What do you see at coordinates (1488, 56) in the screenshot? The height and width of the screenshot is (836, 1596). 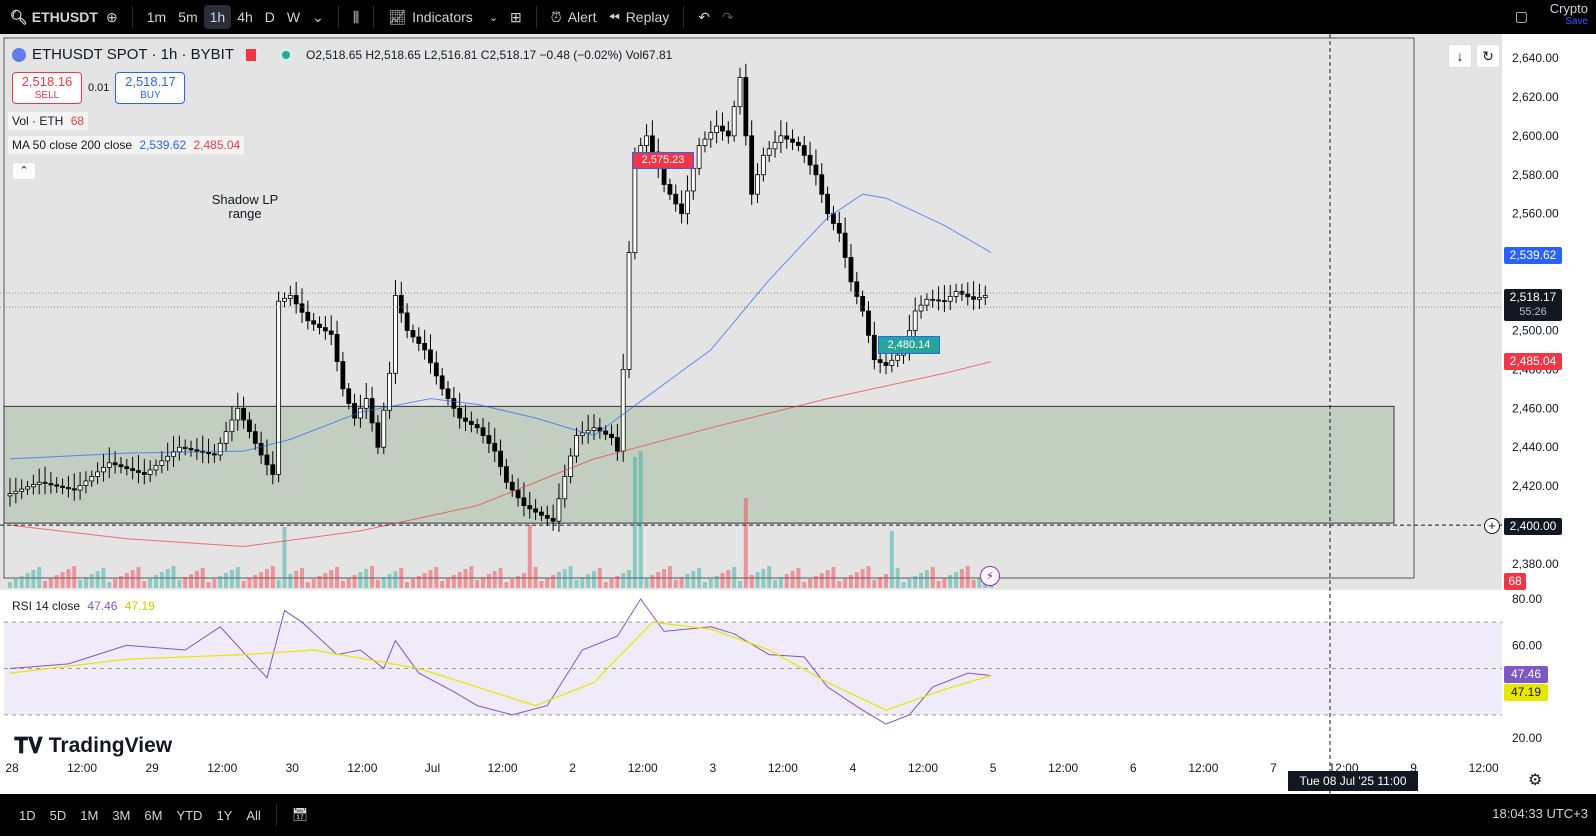 I see `reset-scale-button: ↻` at bounding box center [1488, 56].